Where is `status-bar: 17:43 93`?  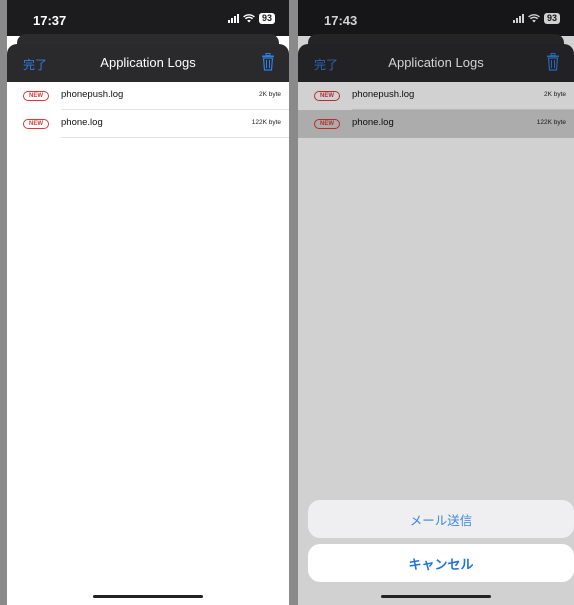
status-bar: 17:43 93 is located at coordinates (436, 18).